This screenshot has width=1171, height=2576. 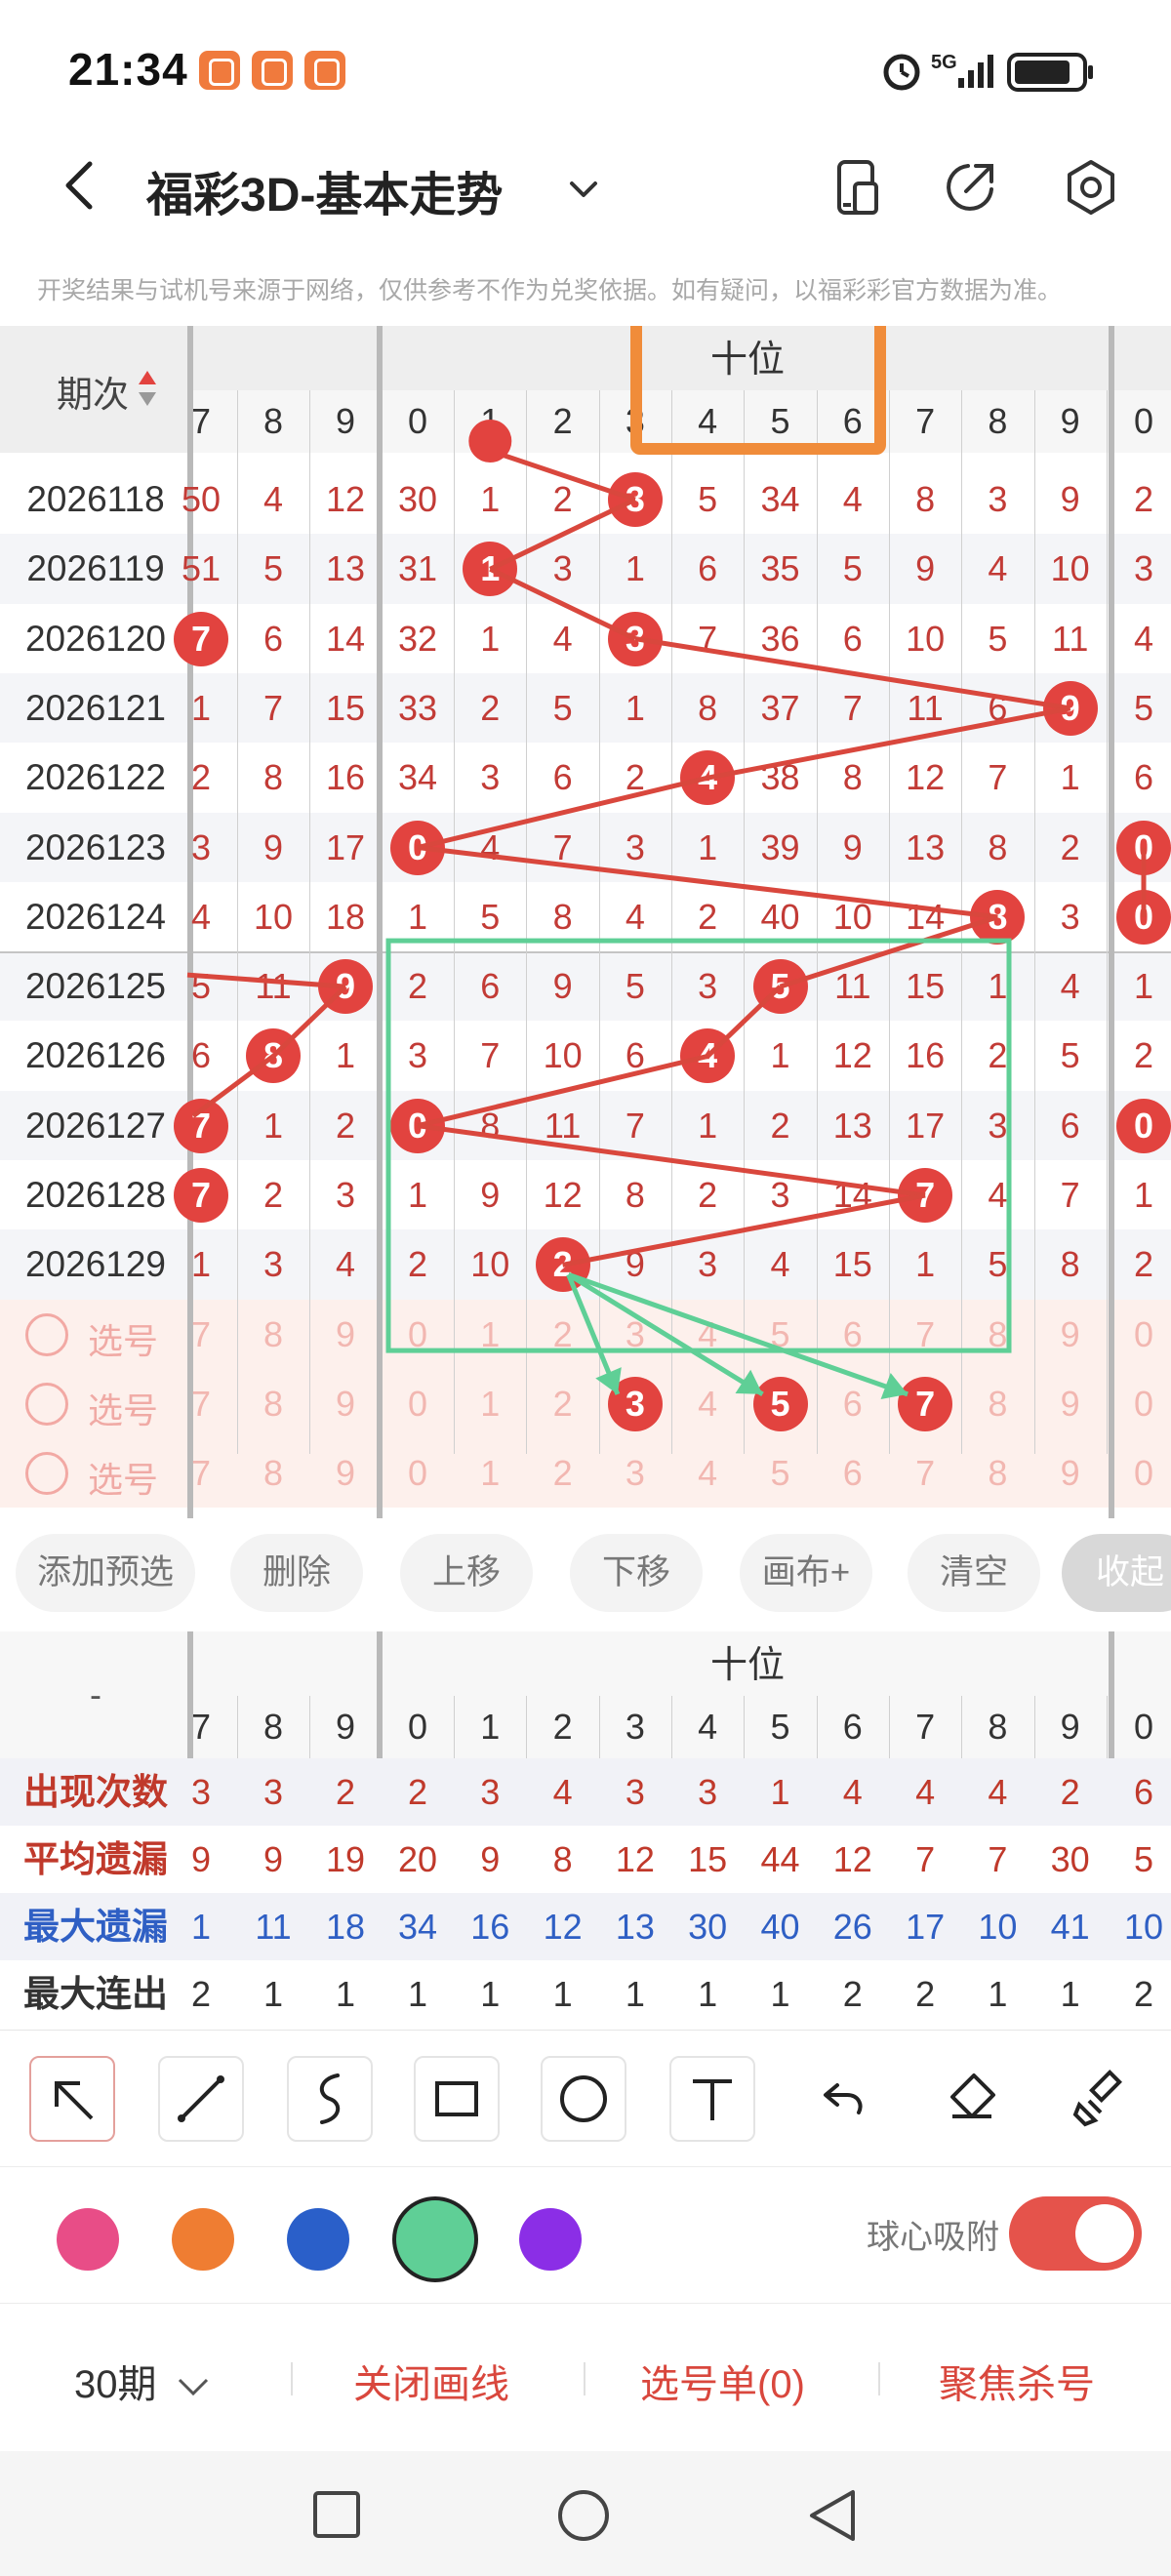 I want to click on stat-row-label: 最大连出, so click(x=95, y=1994).